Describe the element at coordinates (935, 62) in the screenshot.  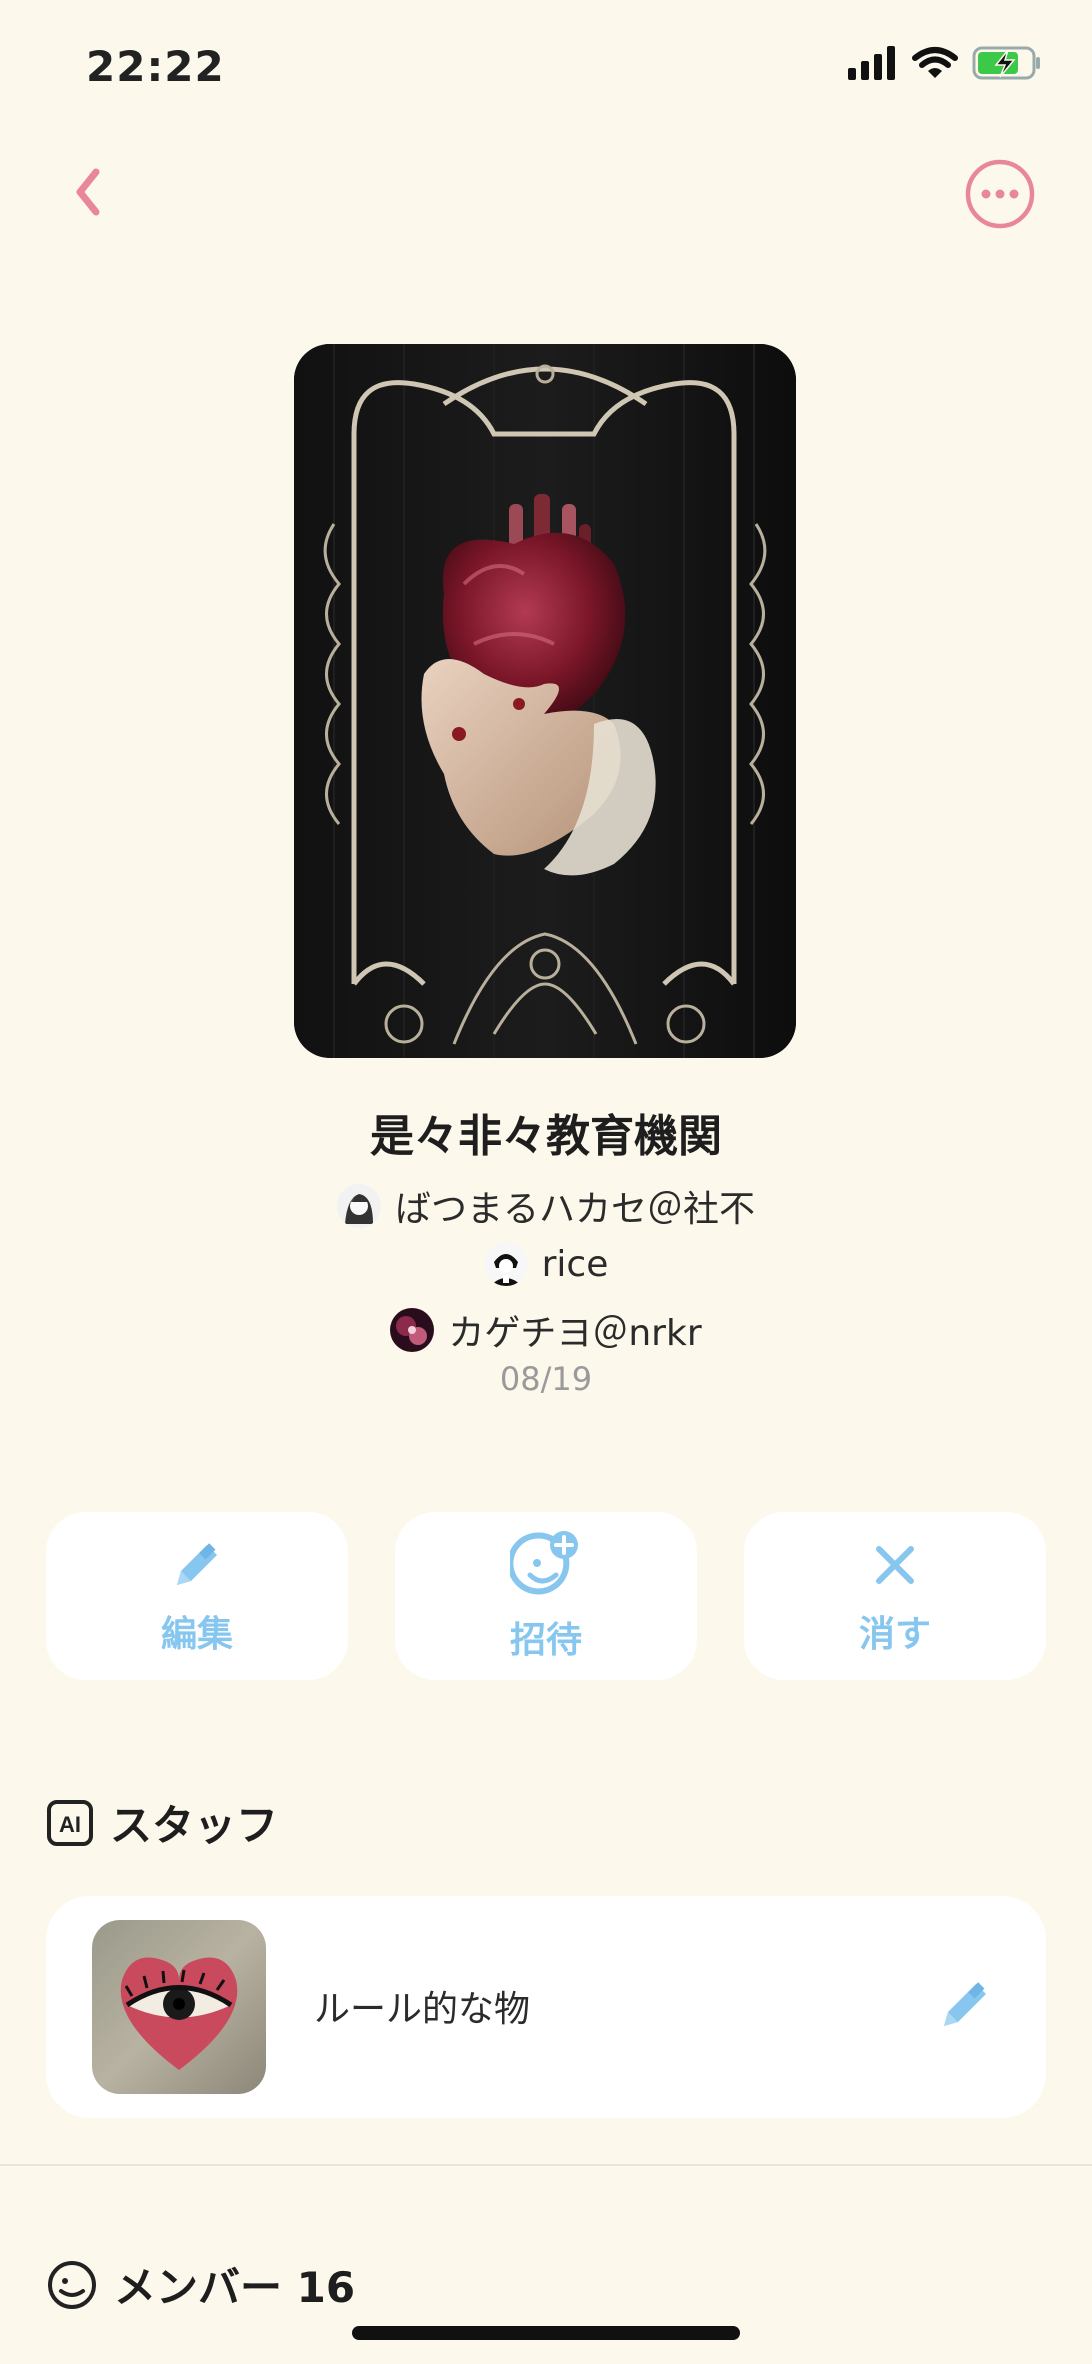
I see `wifi-icon` at that location.